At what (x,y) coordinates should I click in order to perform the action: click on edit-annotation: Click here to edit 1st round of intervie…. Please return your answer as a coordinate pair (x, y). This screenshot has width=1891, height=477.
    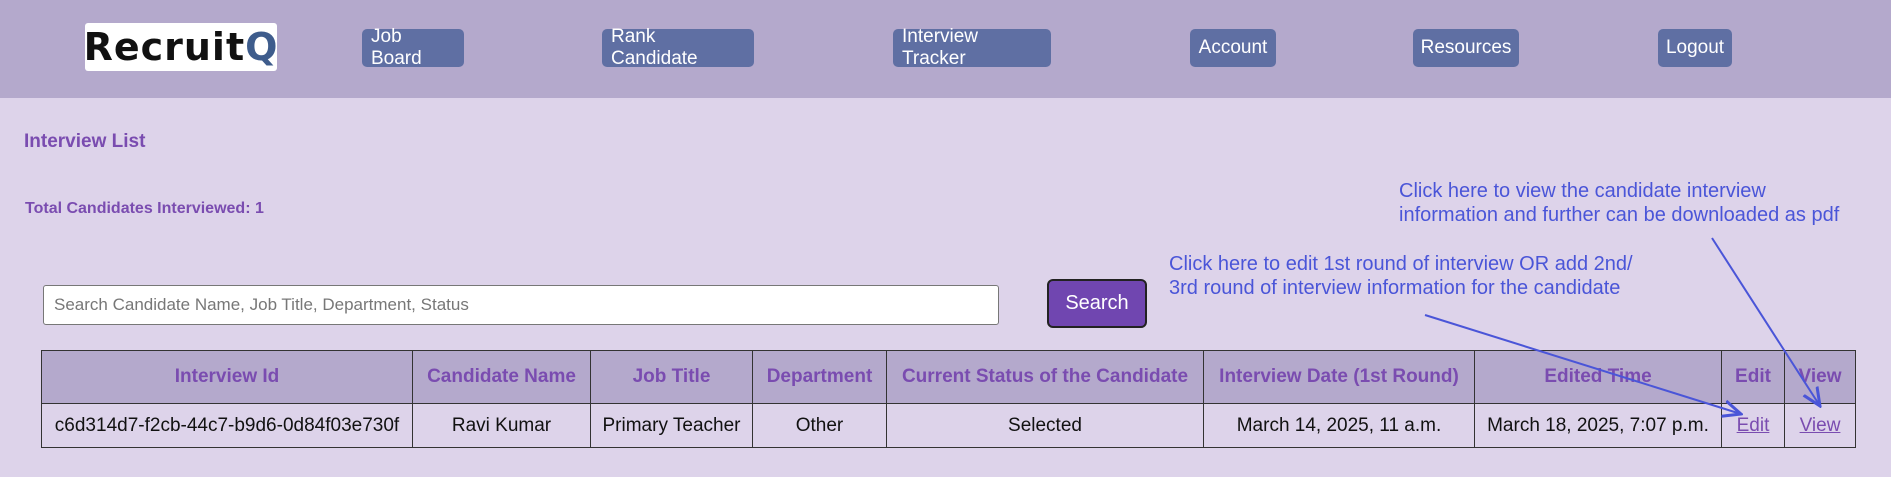
    Looking at the image, I should click on (1401, 276).